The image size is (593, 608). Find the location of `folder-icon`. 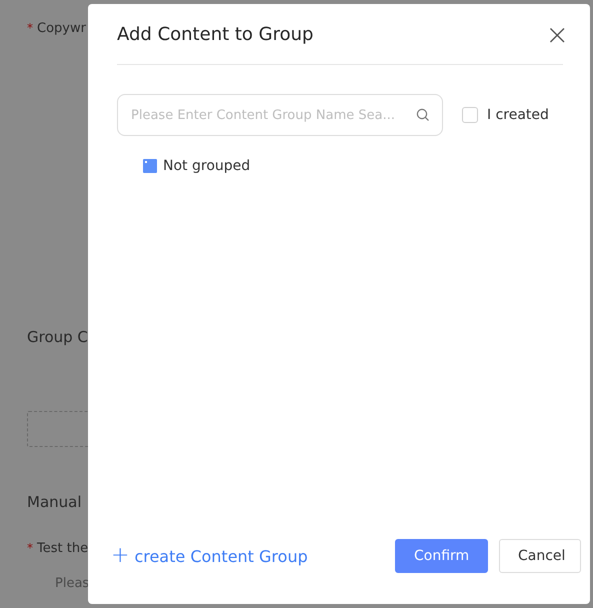

folder-icon is located at coordinates (150, 166).